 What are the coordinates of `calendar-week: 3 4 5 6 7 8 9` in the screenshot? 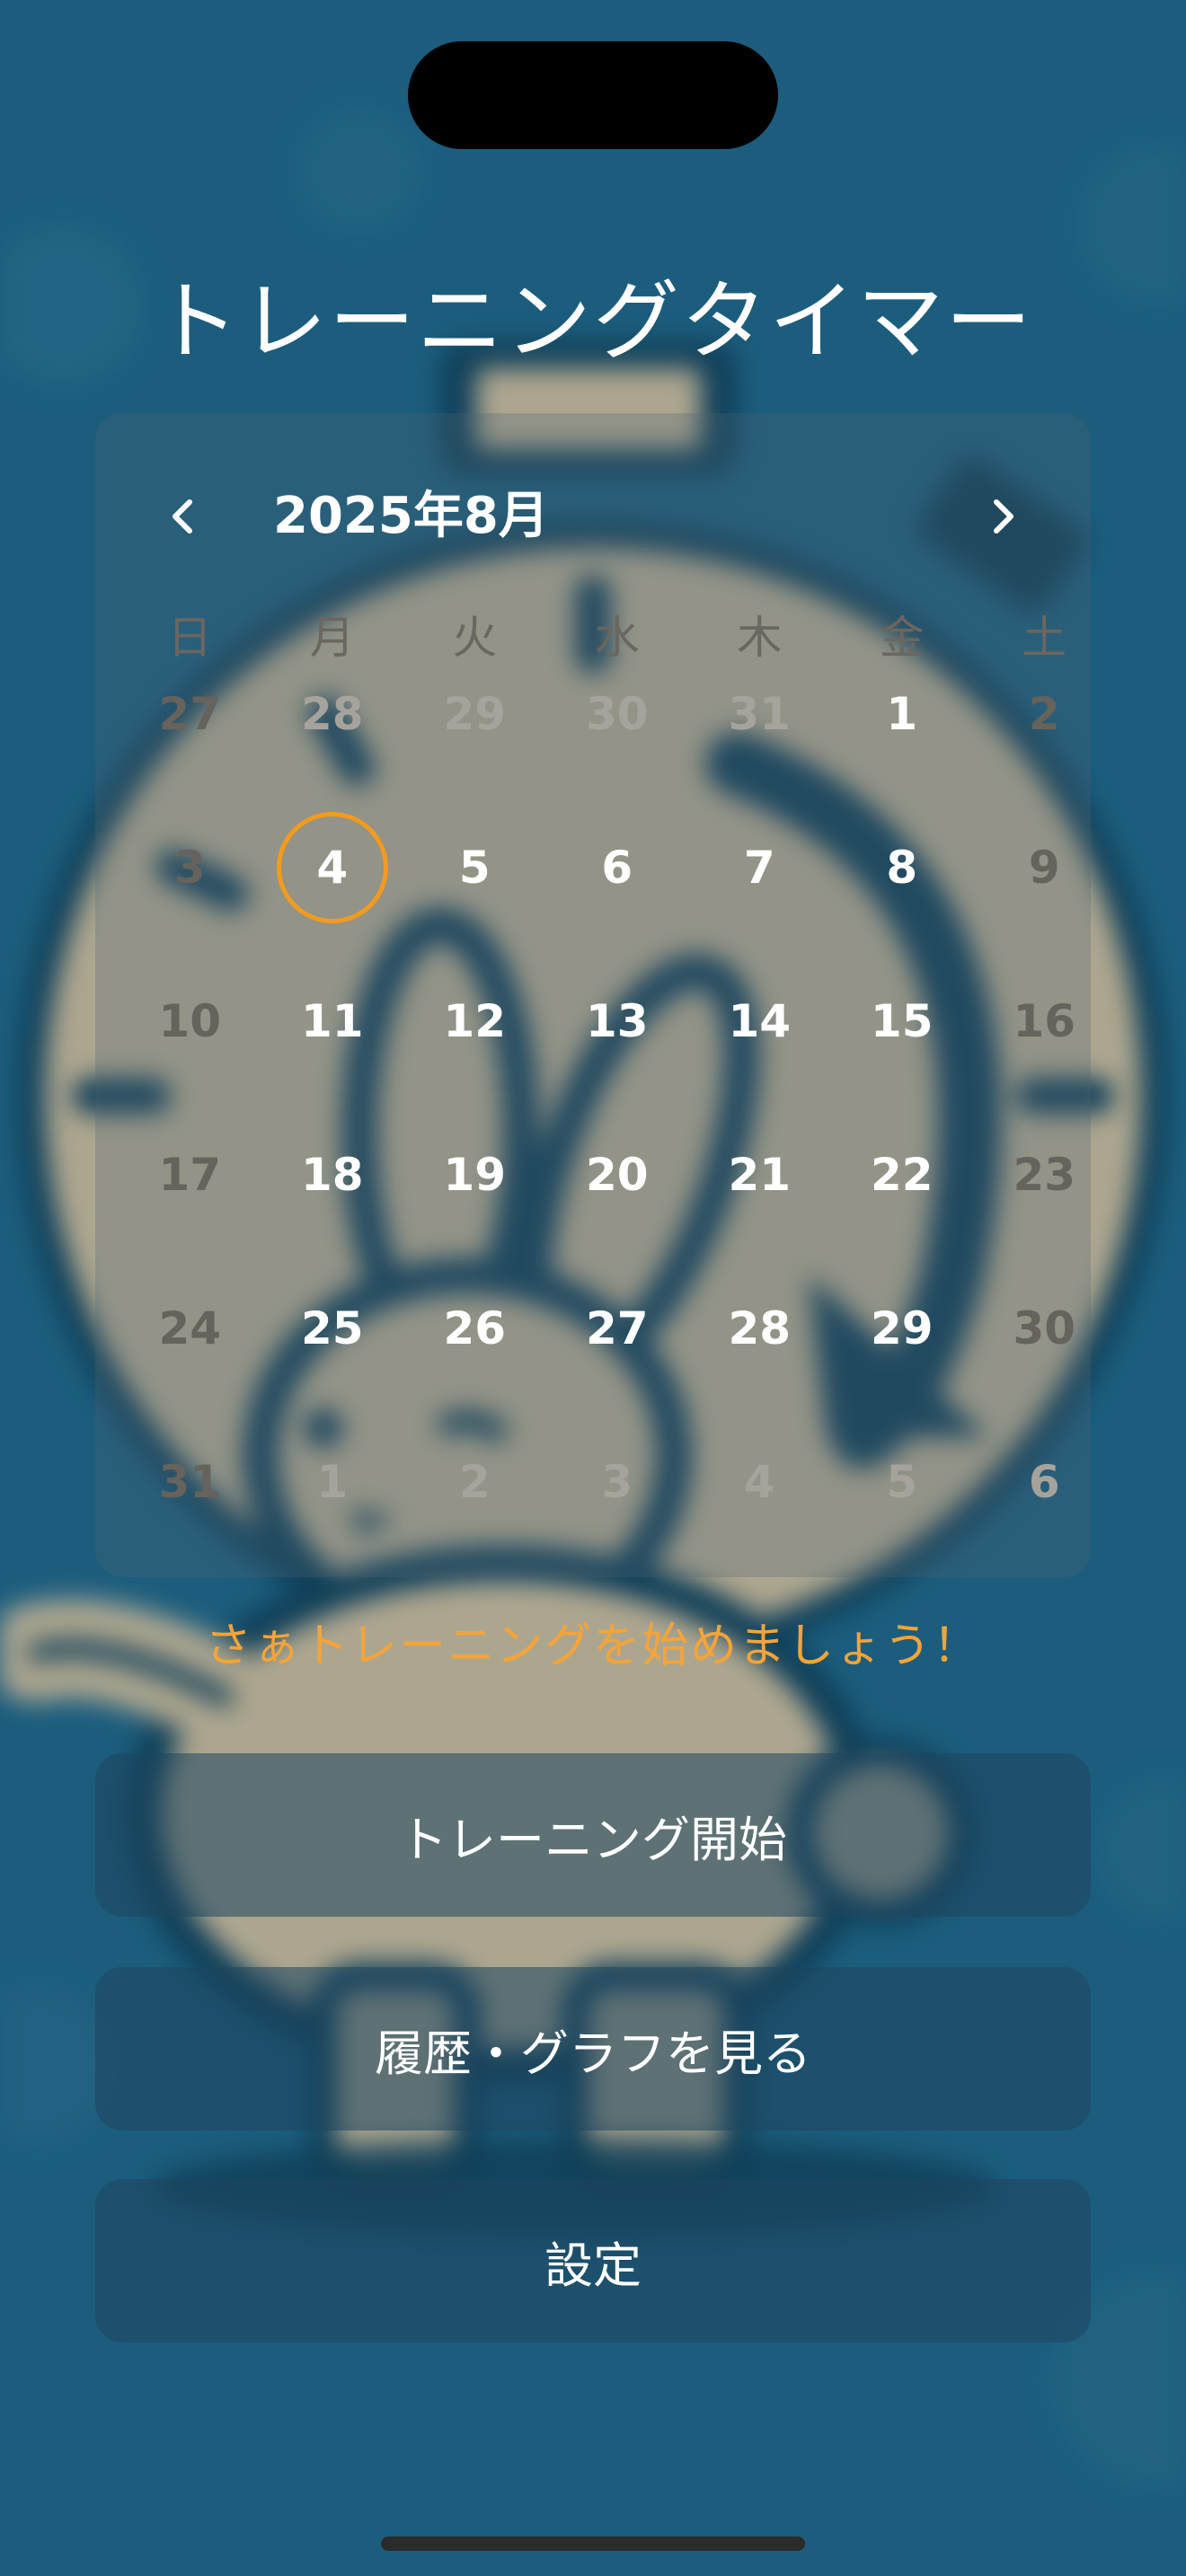 It's located at (617, 867).